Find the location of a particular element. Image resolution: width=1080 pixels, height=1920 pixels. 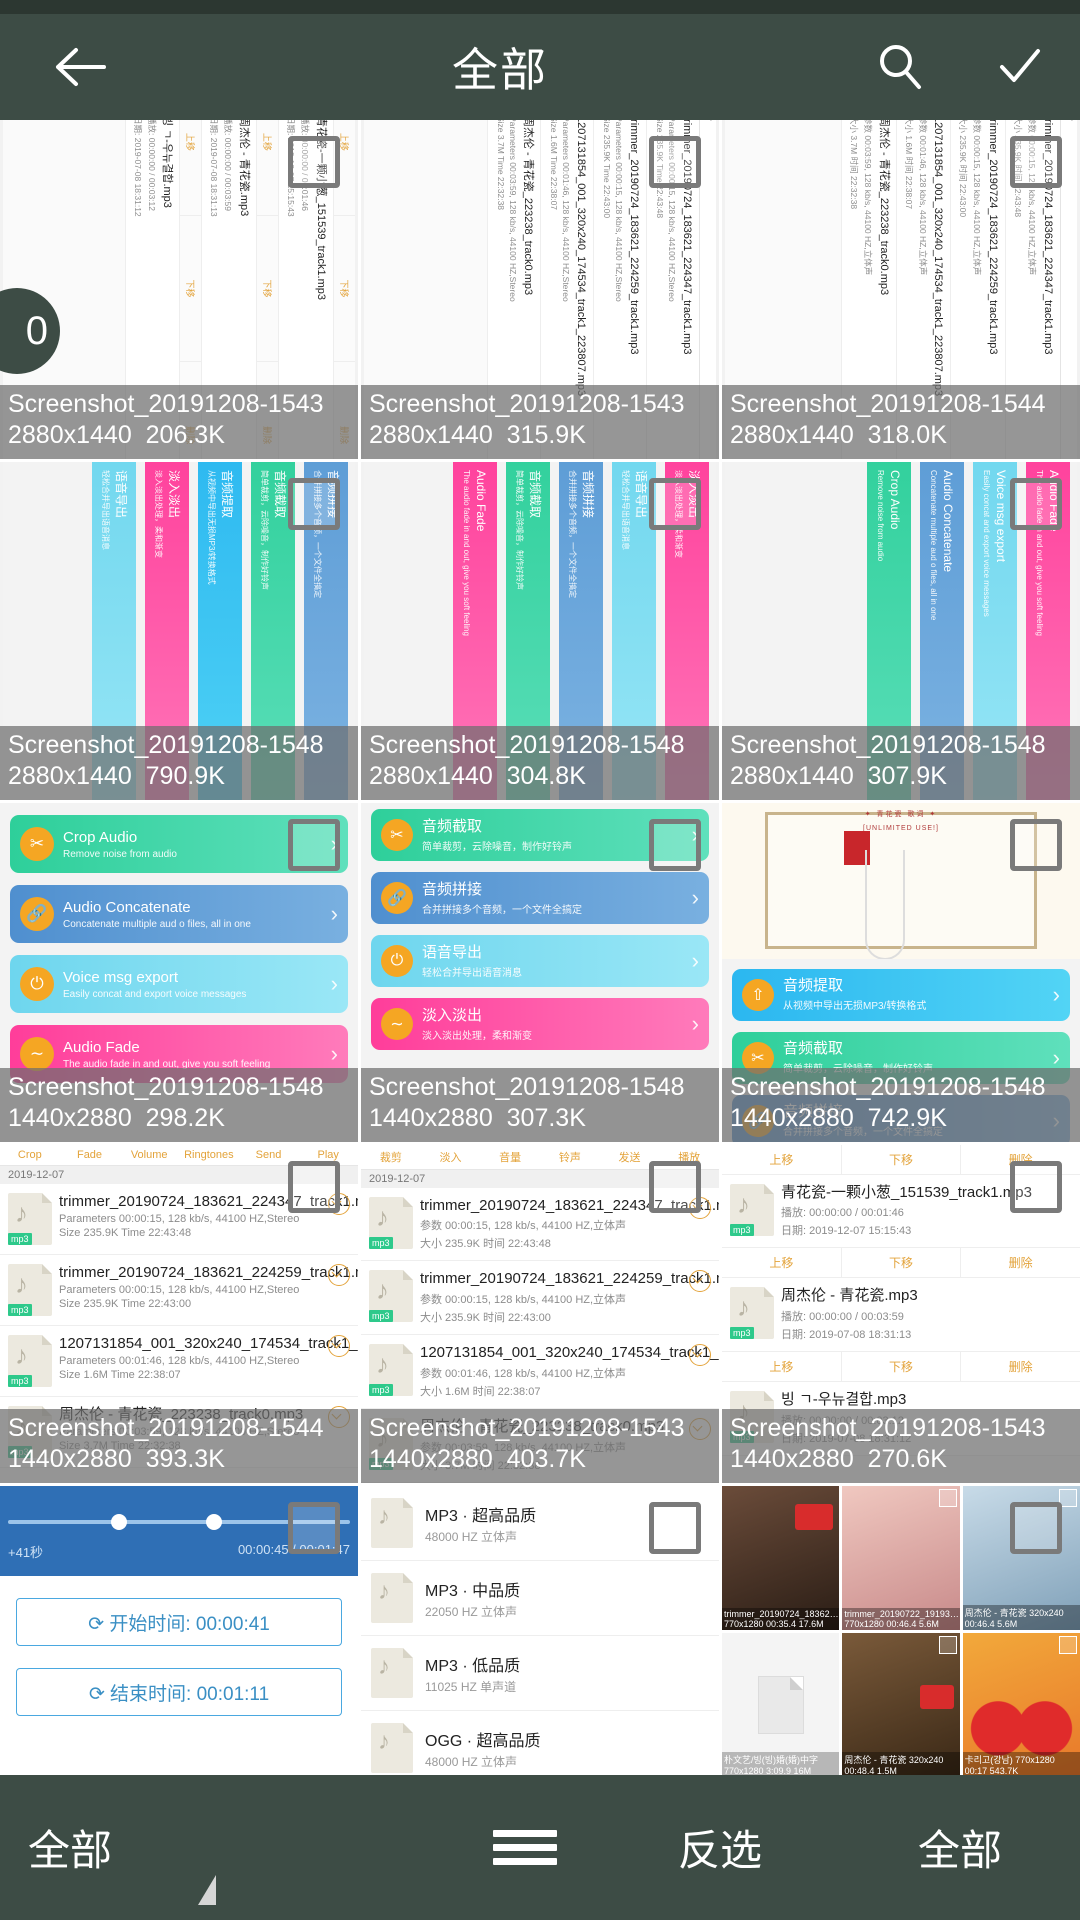

end-time-field: ⟳ 结束时间: 00:01:11 is located at coordinates (179, 1692).